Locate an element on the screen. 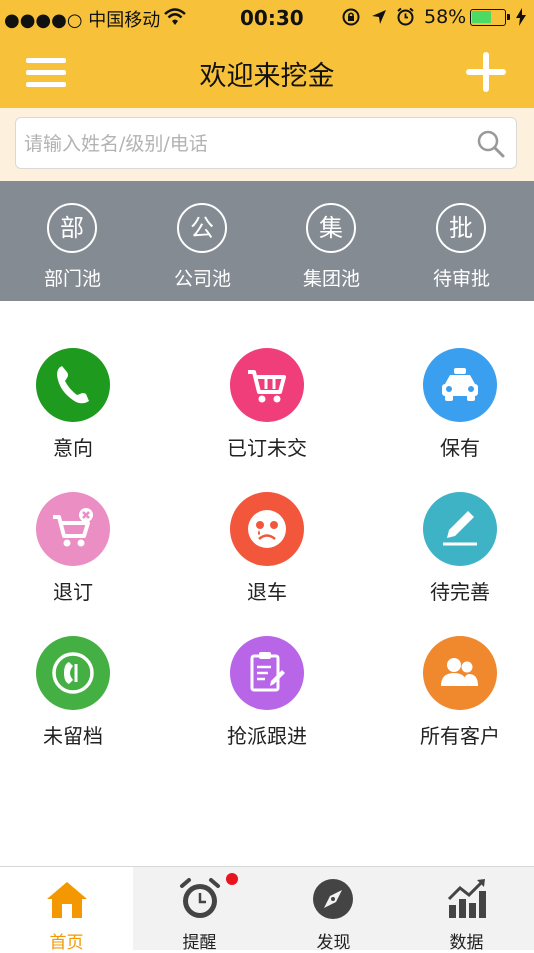  grid-label: 退订 is located at coordinates (73, 592).